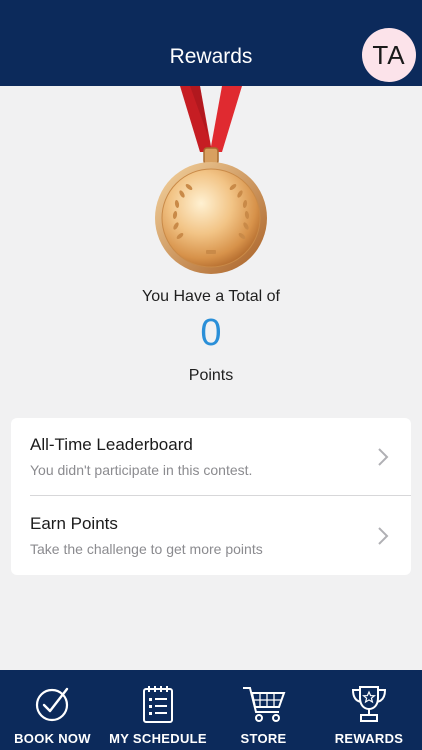 The width and height of the screenshot is (422, 750). Describe the element at coordinates (211, 333) in the screenshot. I see `points-value: 0` at that location.